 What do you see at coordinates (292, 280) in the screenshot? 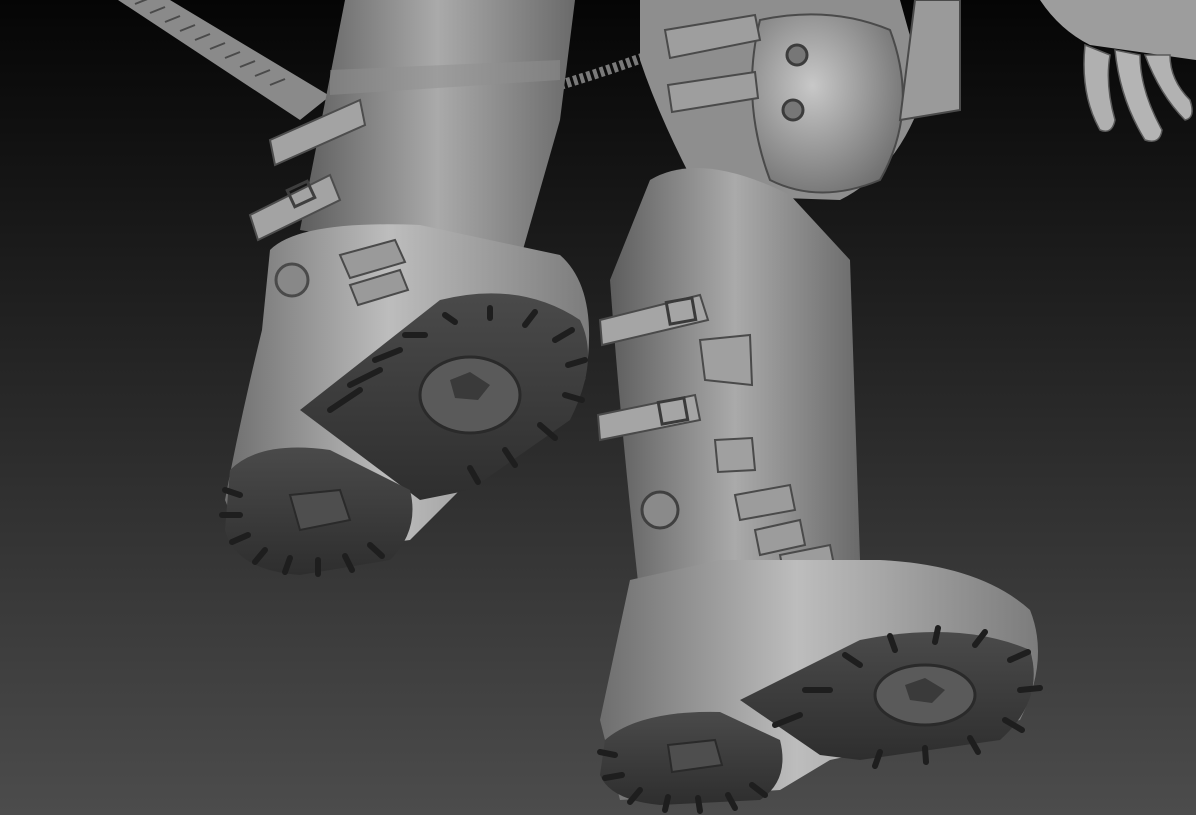
I see `left-ankle-rivet` at bounding box center [292, 280].